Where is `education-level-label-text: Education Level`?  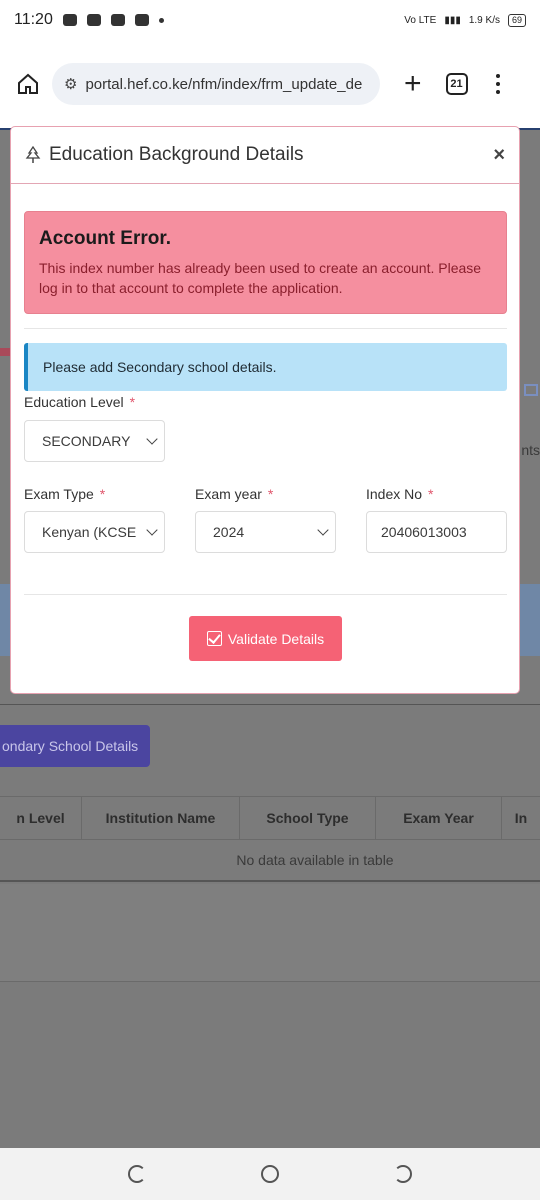 education-level-label-text: Education Level is located at coordinates (74, 402).